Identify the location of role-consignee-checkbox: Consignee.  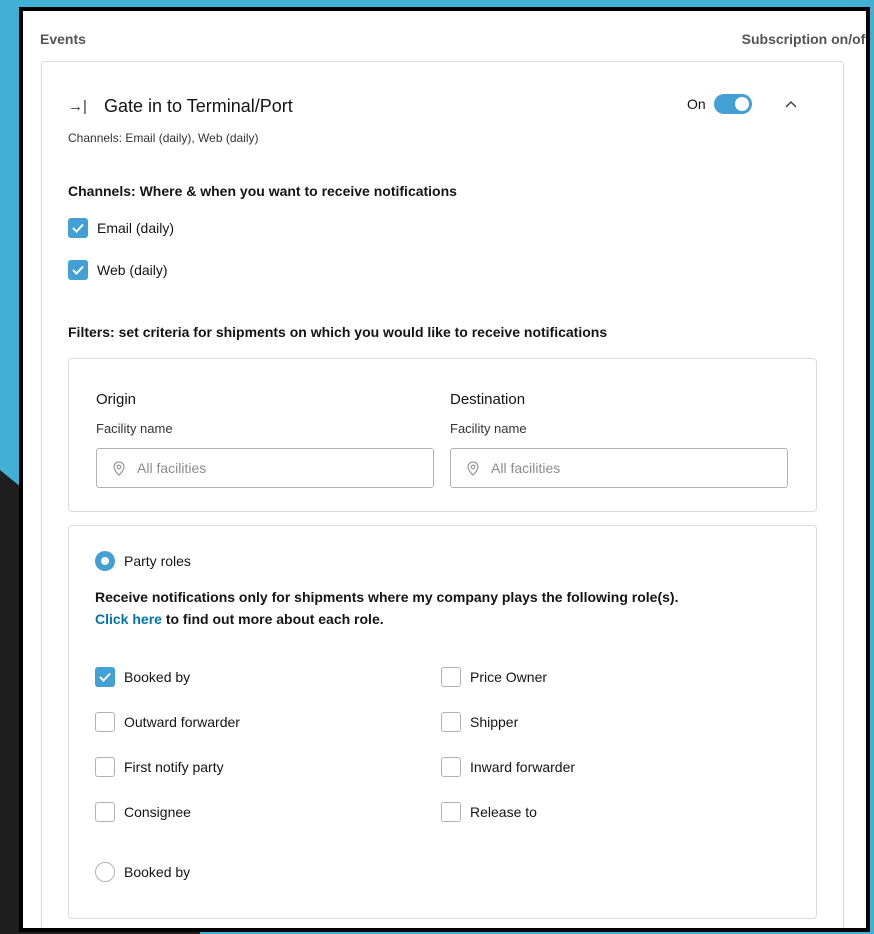
(143, 812).